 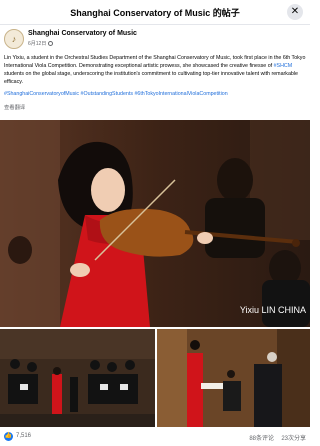 What do you see at coordinates (293, 437) in the screenshot?
I see `share-count: 23次分享` at bounding box center [293, 437].